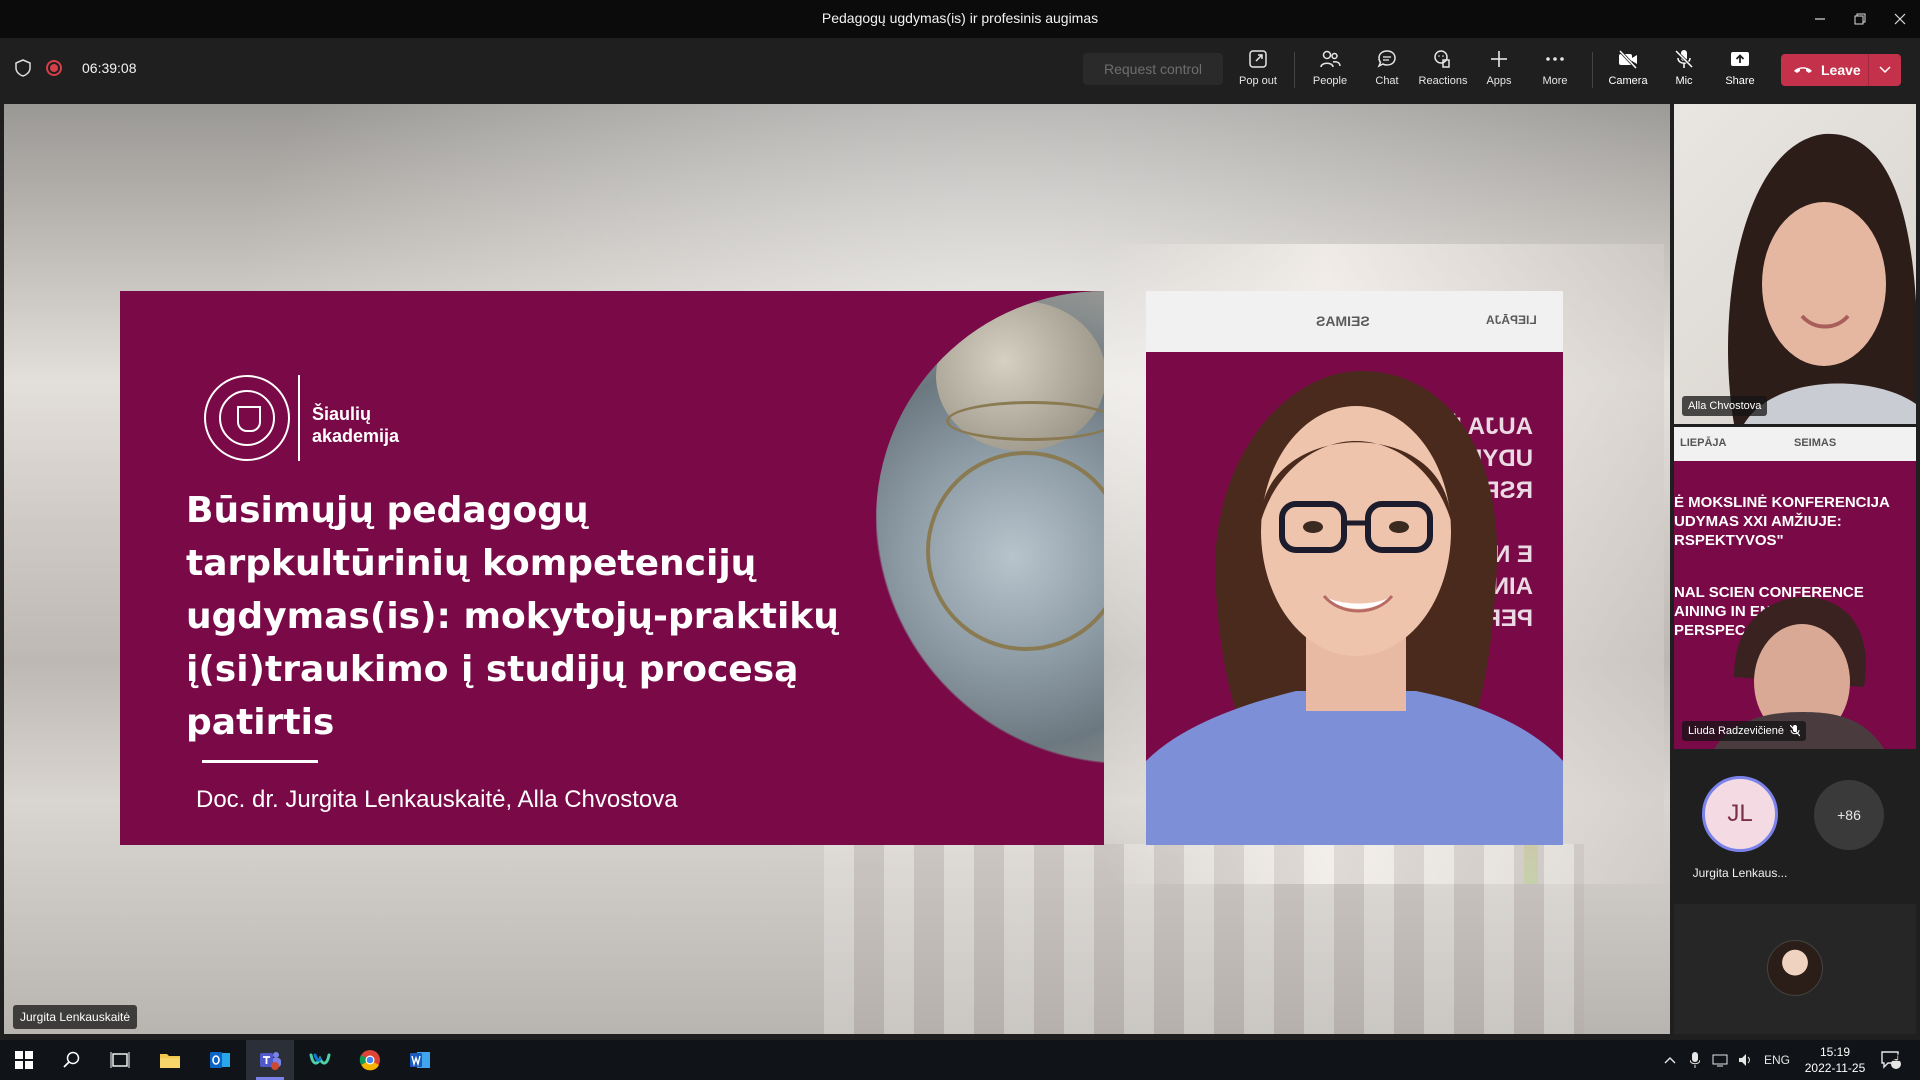 This screenshot has height=1080, width=1920. I want to click on share-icon, so click(1740, 59).